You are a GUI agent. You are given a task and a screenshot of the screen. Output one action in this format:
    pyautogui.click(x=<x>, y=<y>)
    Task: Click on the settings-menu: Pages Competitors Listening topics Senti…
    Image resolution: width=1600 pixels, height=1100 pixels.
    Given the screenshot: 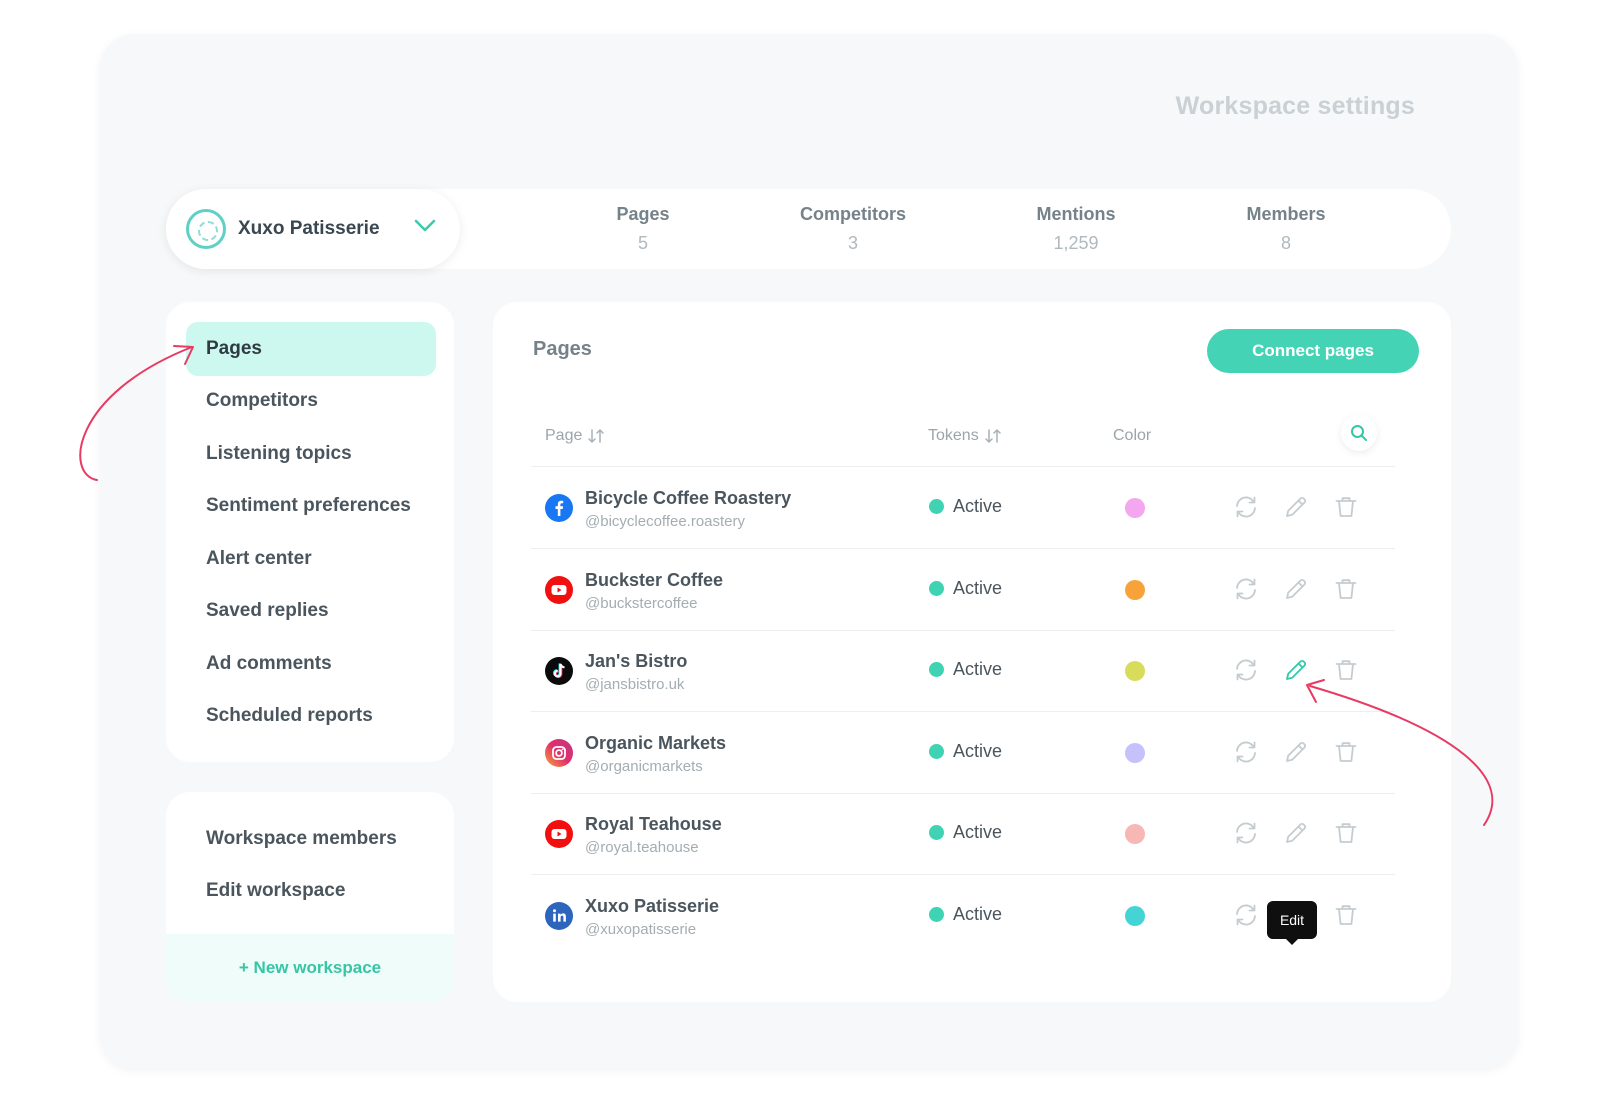 What is the action you would take?
    pyautogui.click(x=310, y=532)
    